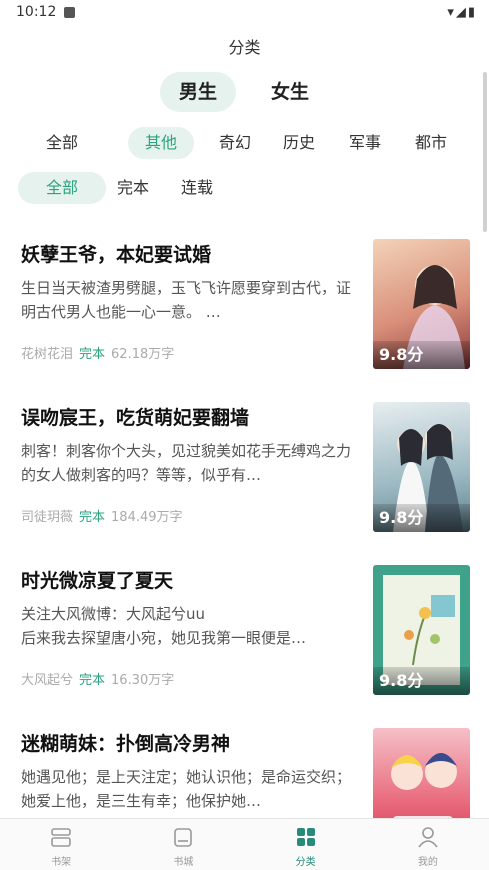 The image size is (489, 870). What do you see at coordinates (62, 143) in the screenshot?
I see `category-chip-all: 全部` at bounding box center [62, 143].